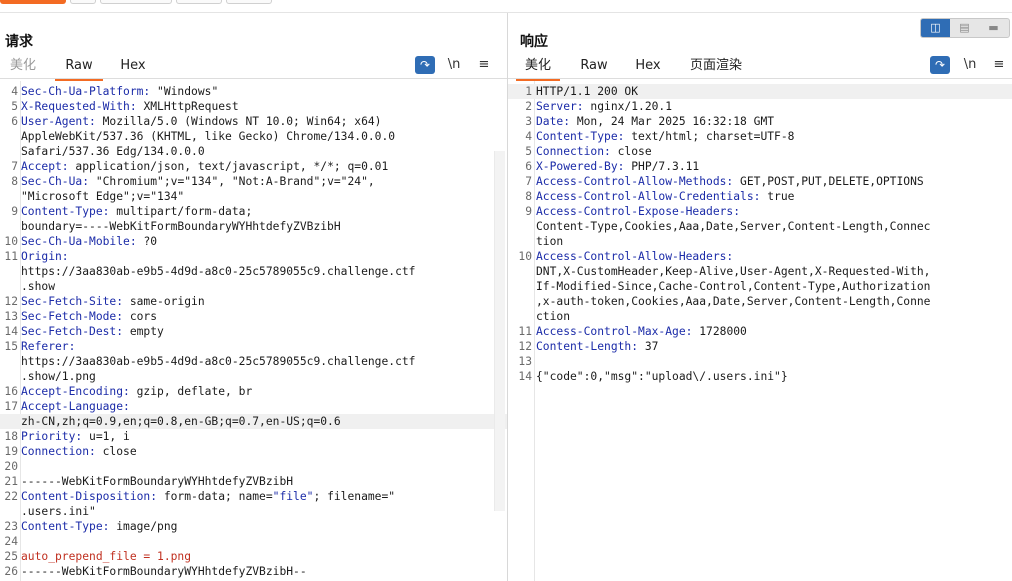  Describe the element at coordinates (760, 211) in the screenshot. I see `code-line: 9 Access-Control-Expose-Headers:` at that location.